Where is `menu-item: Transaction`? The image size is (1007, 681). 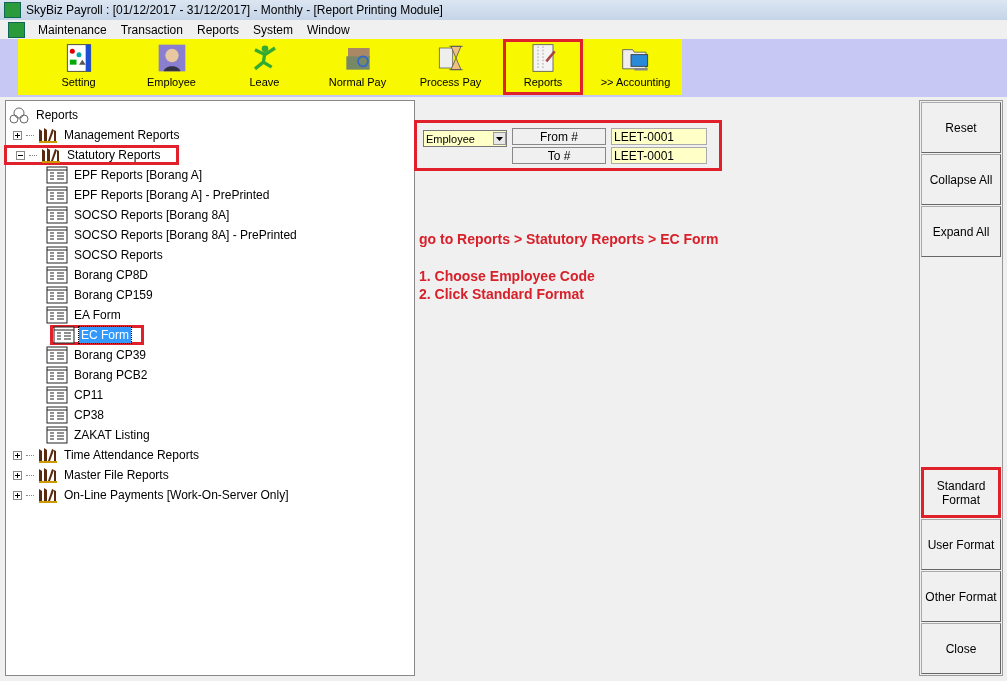 menu-item: Transaction is located at coordinates (151, 29).